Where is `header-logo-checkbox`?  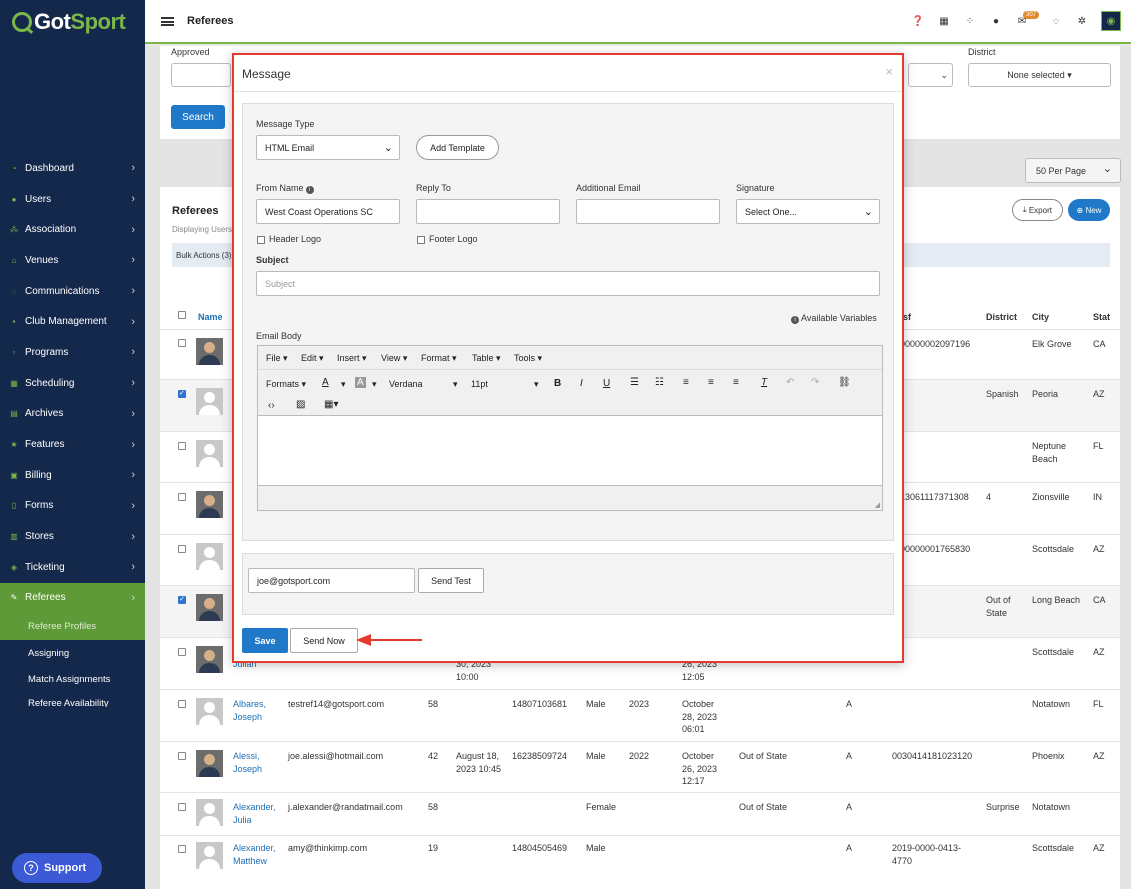
header-logo-checkbox is located at coordinates (261, 240).